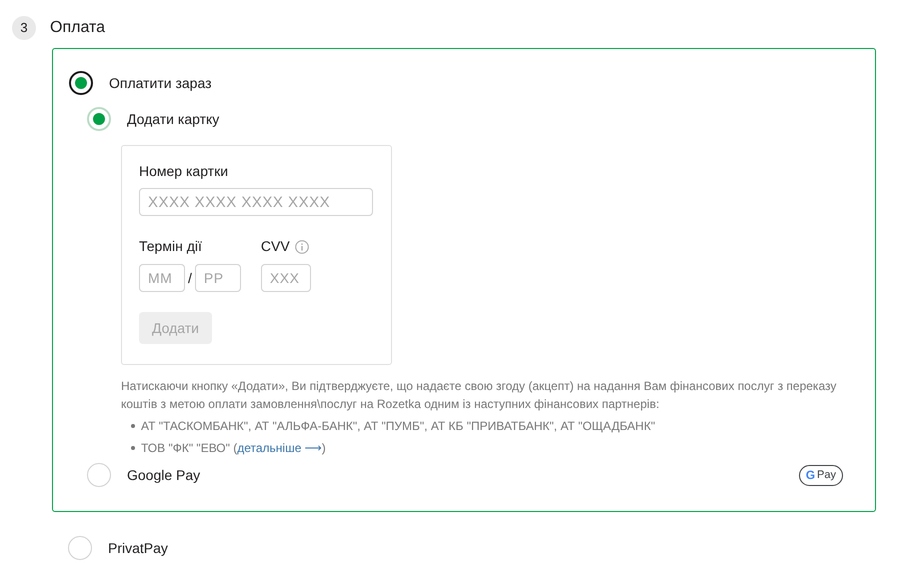 This screenshot has width=899, height=584. Describe the element at coordinates (285, 278) in the screenshot. I see `input-field: XXX` at that location.